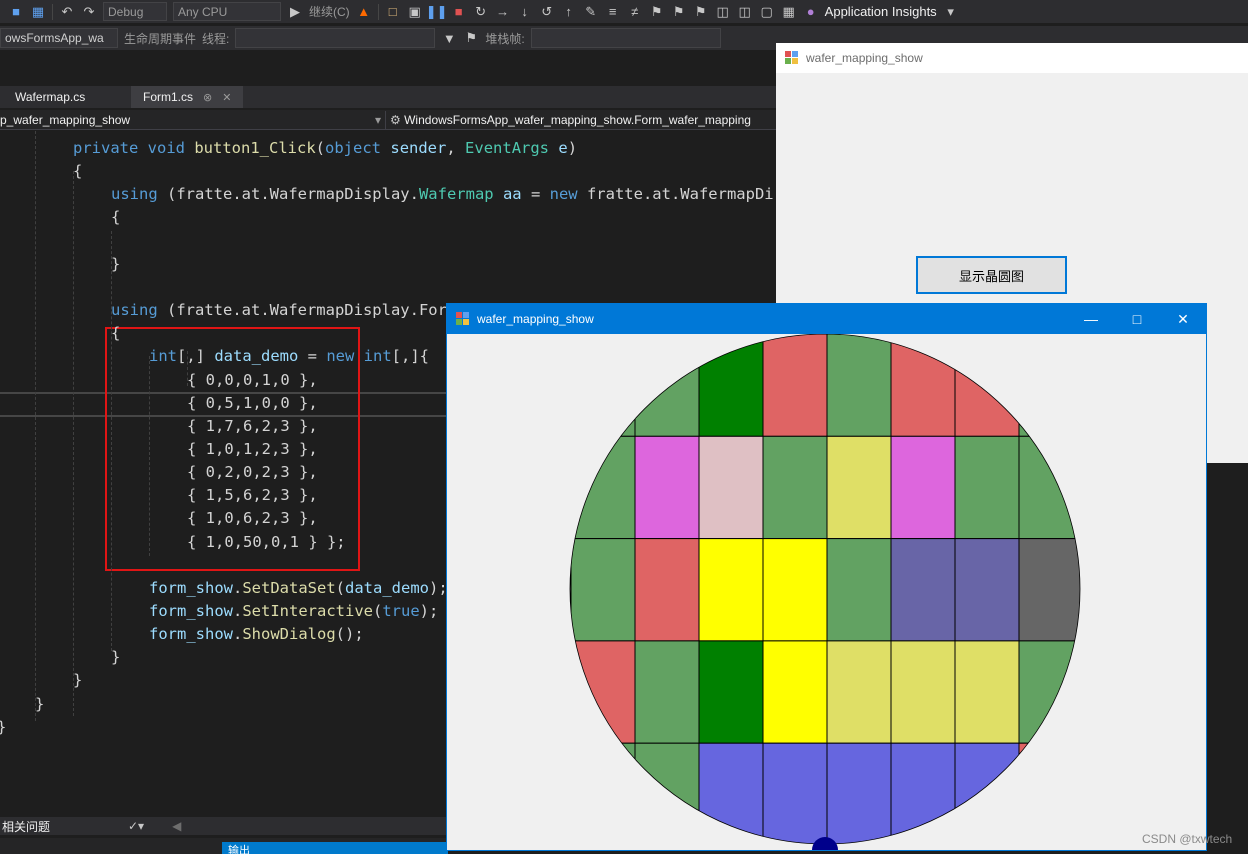 Image resolution: width=1248 pixels, height=854 pixels. Describe the element at coordinates (289, 356) in the screenshot. I see `code-line: int[,] data_demo = new int[,]{` at that location.